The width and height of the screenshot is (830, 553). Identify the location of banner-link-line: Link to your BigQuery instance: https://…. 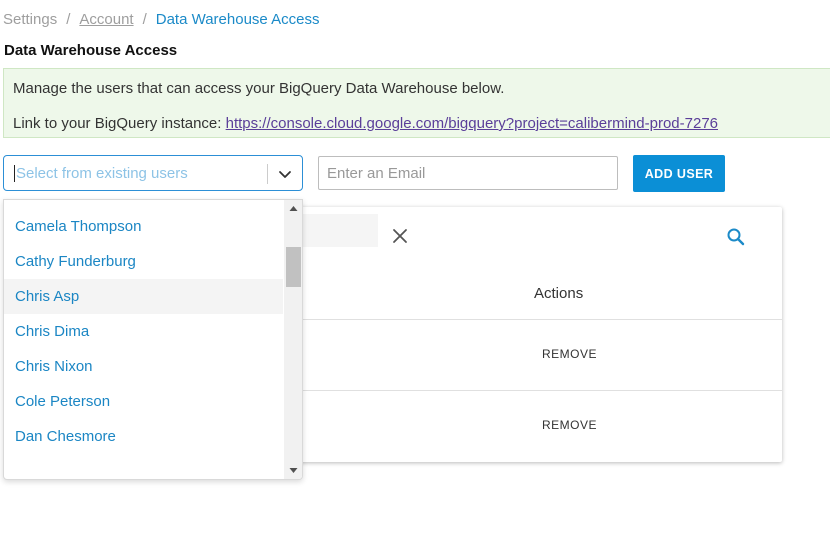
(365, 123).